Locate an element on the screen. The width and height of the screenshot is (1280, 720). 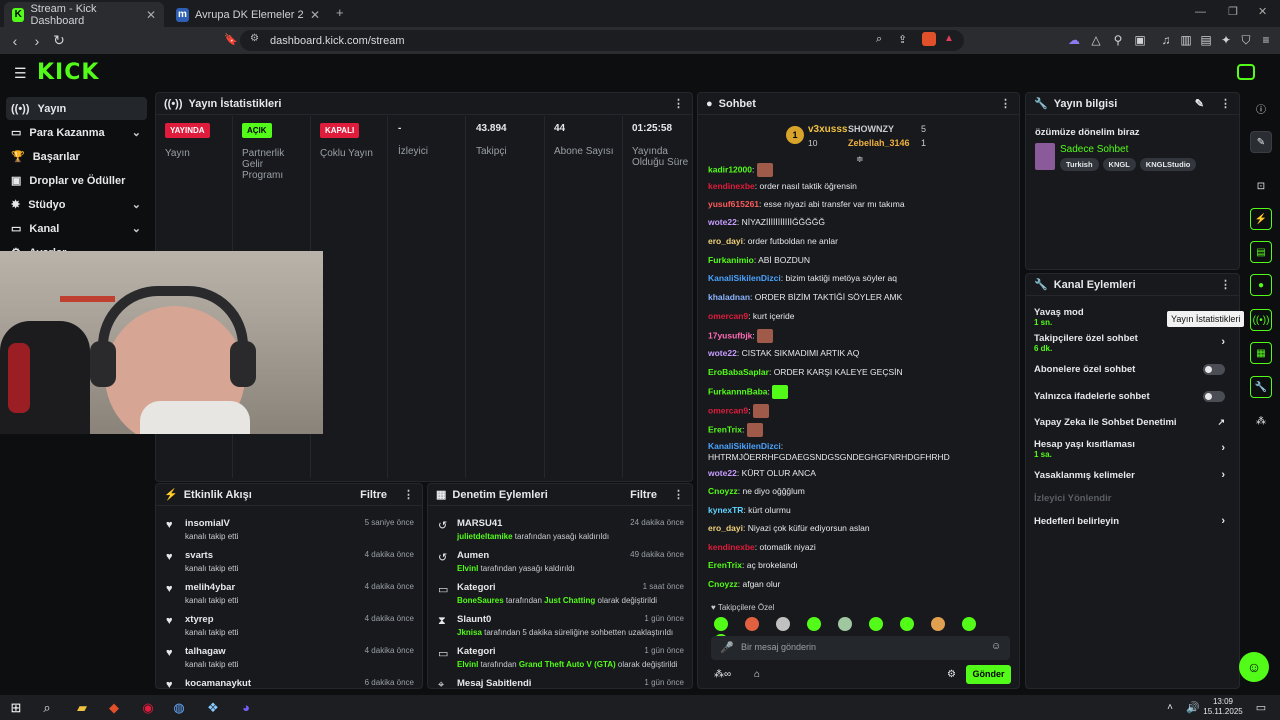
activity-feed-icon: ⚡ is located at coordinates (1261, 219).